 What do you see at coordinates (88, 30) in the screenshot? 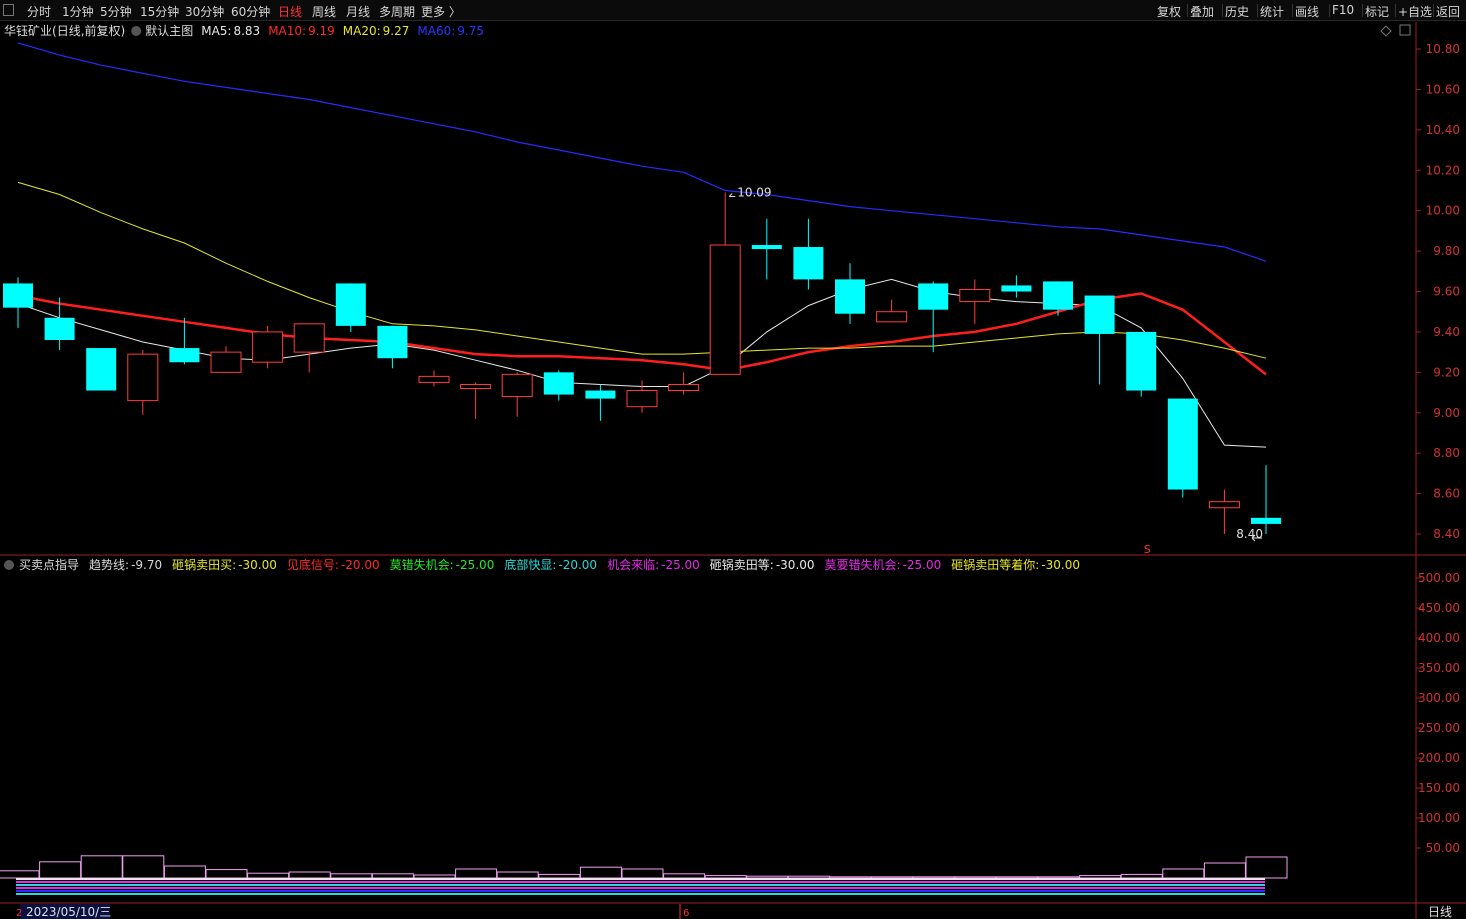
I see `chart-mode: (日线,前复权)` at bounding box center [88, 30].